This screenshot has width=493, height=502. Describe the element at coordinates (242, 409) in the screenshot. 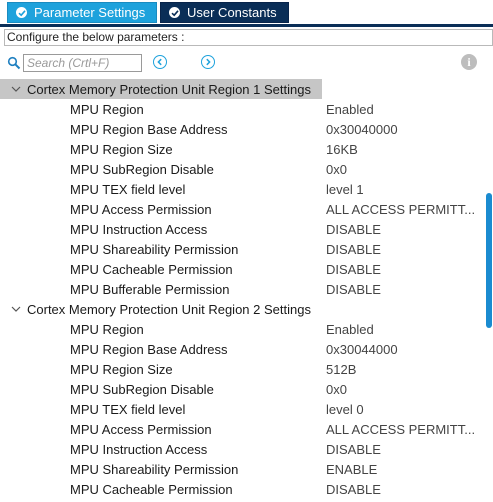

I see `param-row: MPU TEX field level level 0` at that location.